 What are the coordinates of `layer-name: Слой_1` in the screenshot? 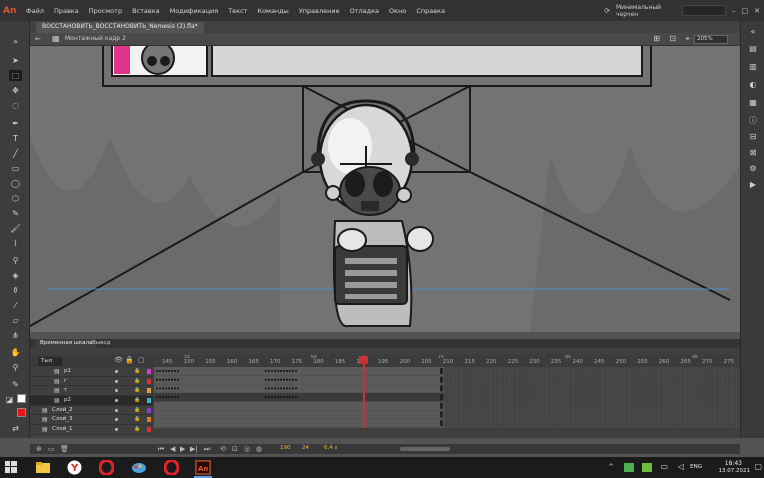 It's located at (62, 429).